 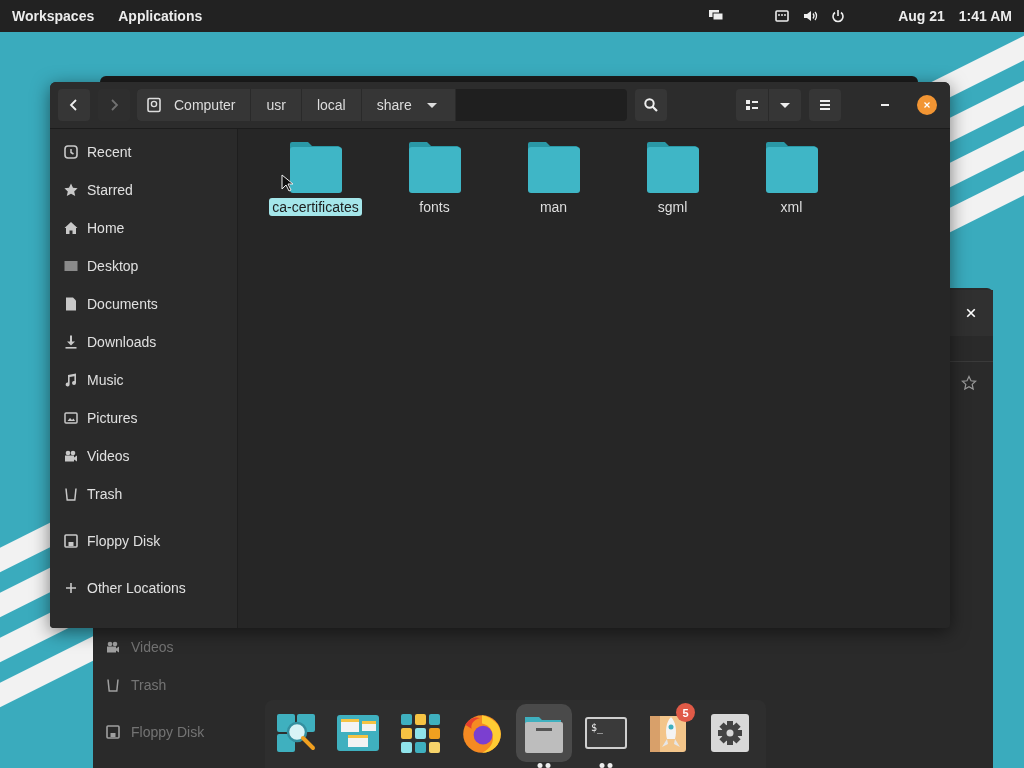 What do you see at coordinates (885, 105) in the screenshot?
I see `minimize-icon` at bounding box center [885, 105].